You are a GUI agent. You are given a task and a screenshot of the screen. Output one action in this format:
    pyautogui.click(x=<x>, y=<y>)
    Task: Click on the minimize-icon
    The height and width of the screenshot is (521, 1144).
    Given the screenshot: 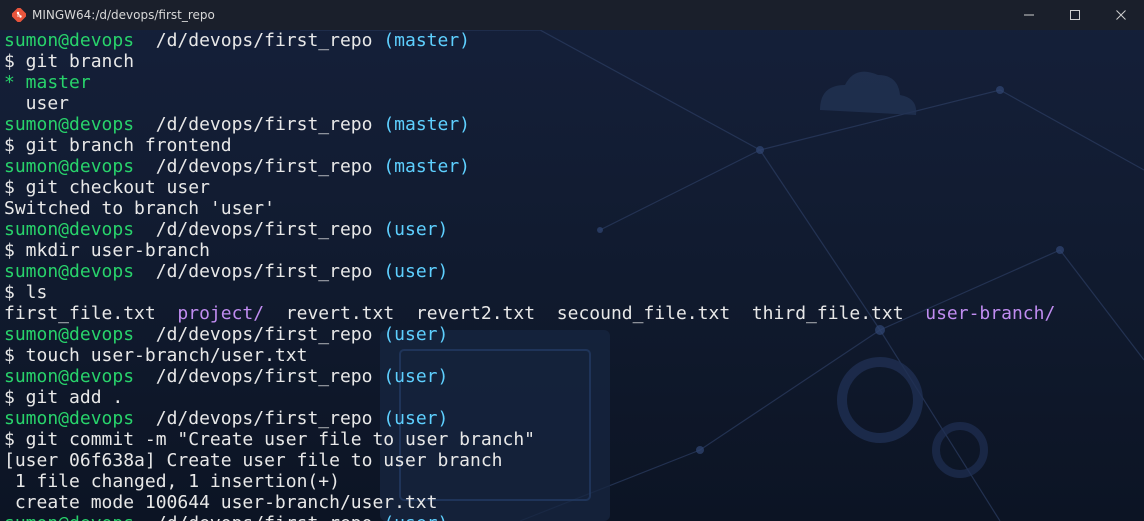 What is the action you would take?
    pyautogui.click(x=1029, y=15)
    